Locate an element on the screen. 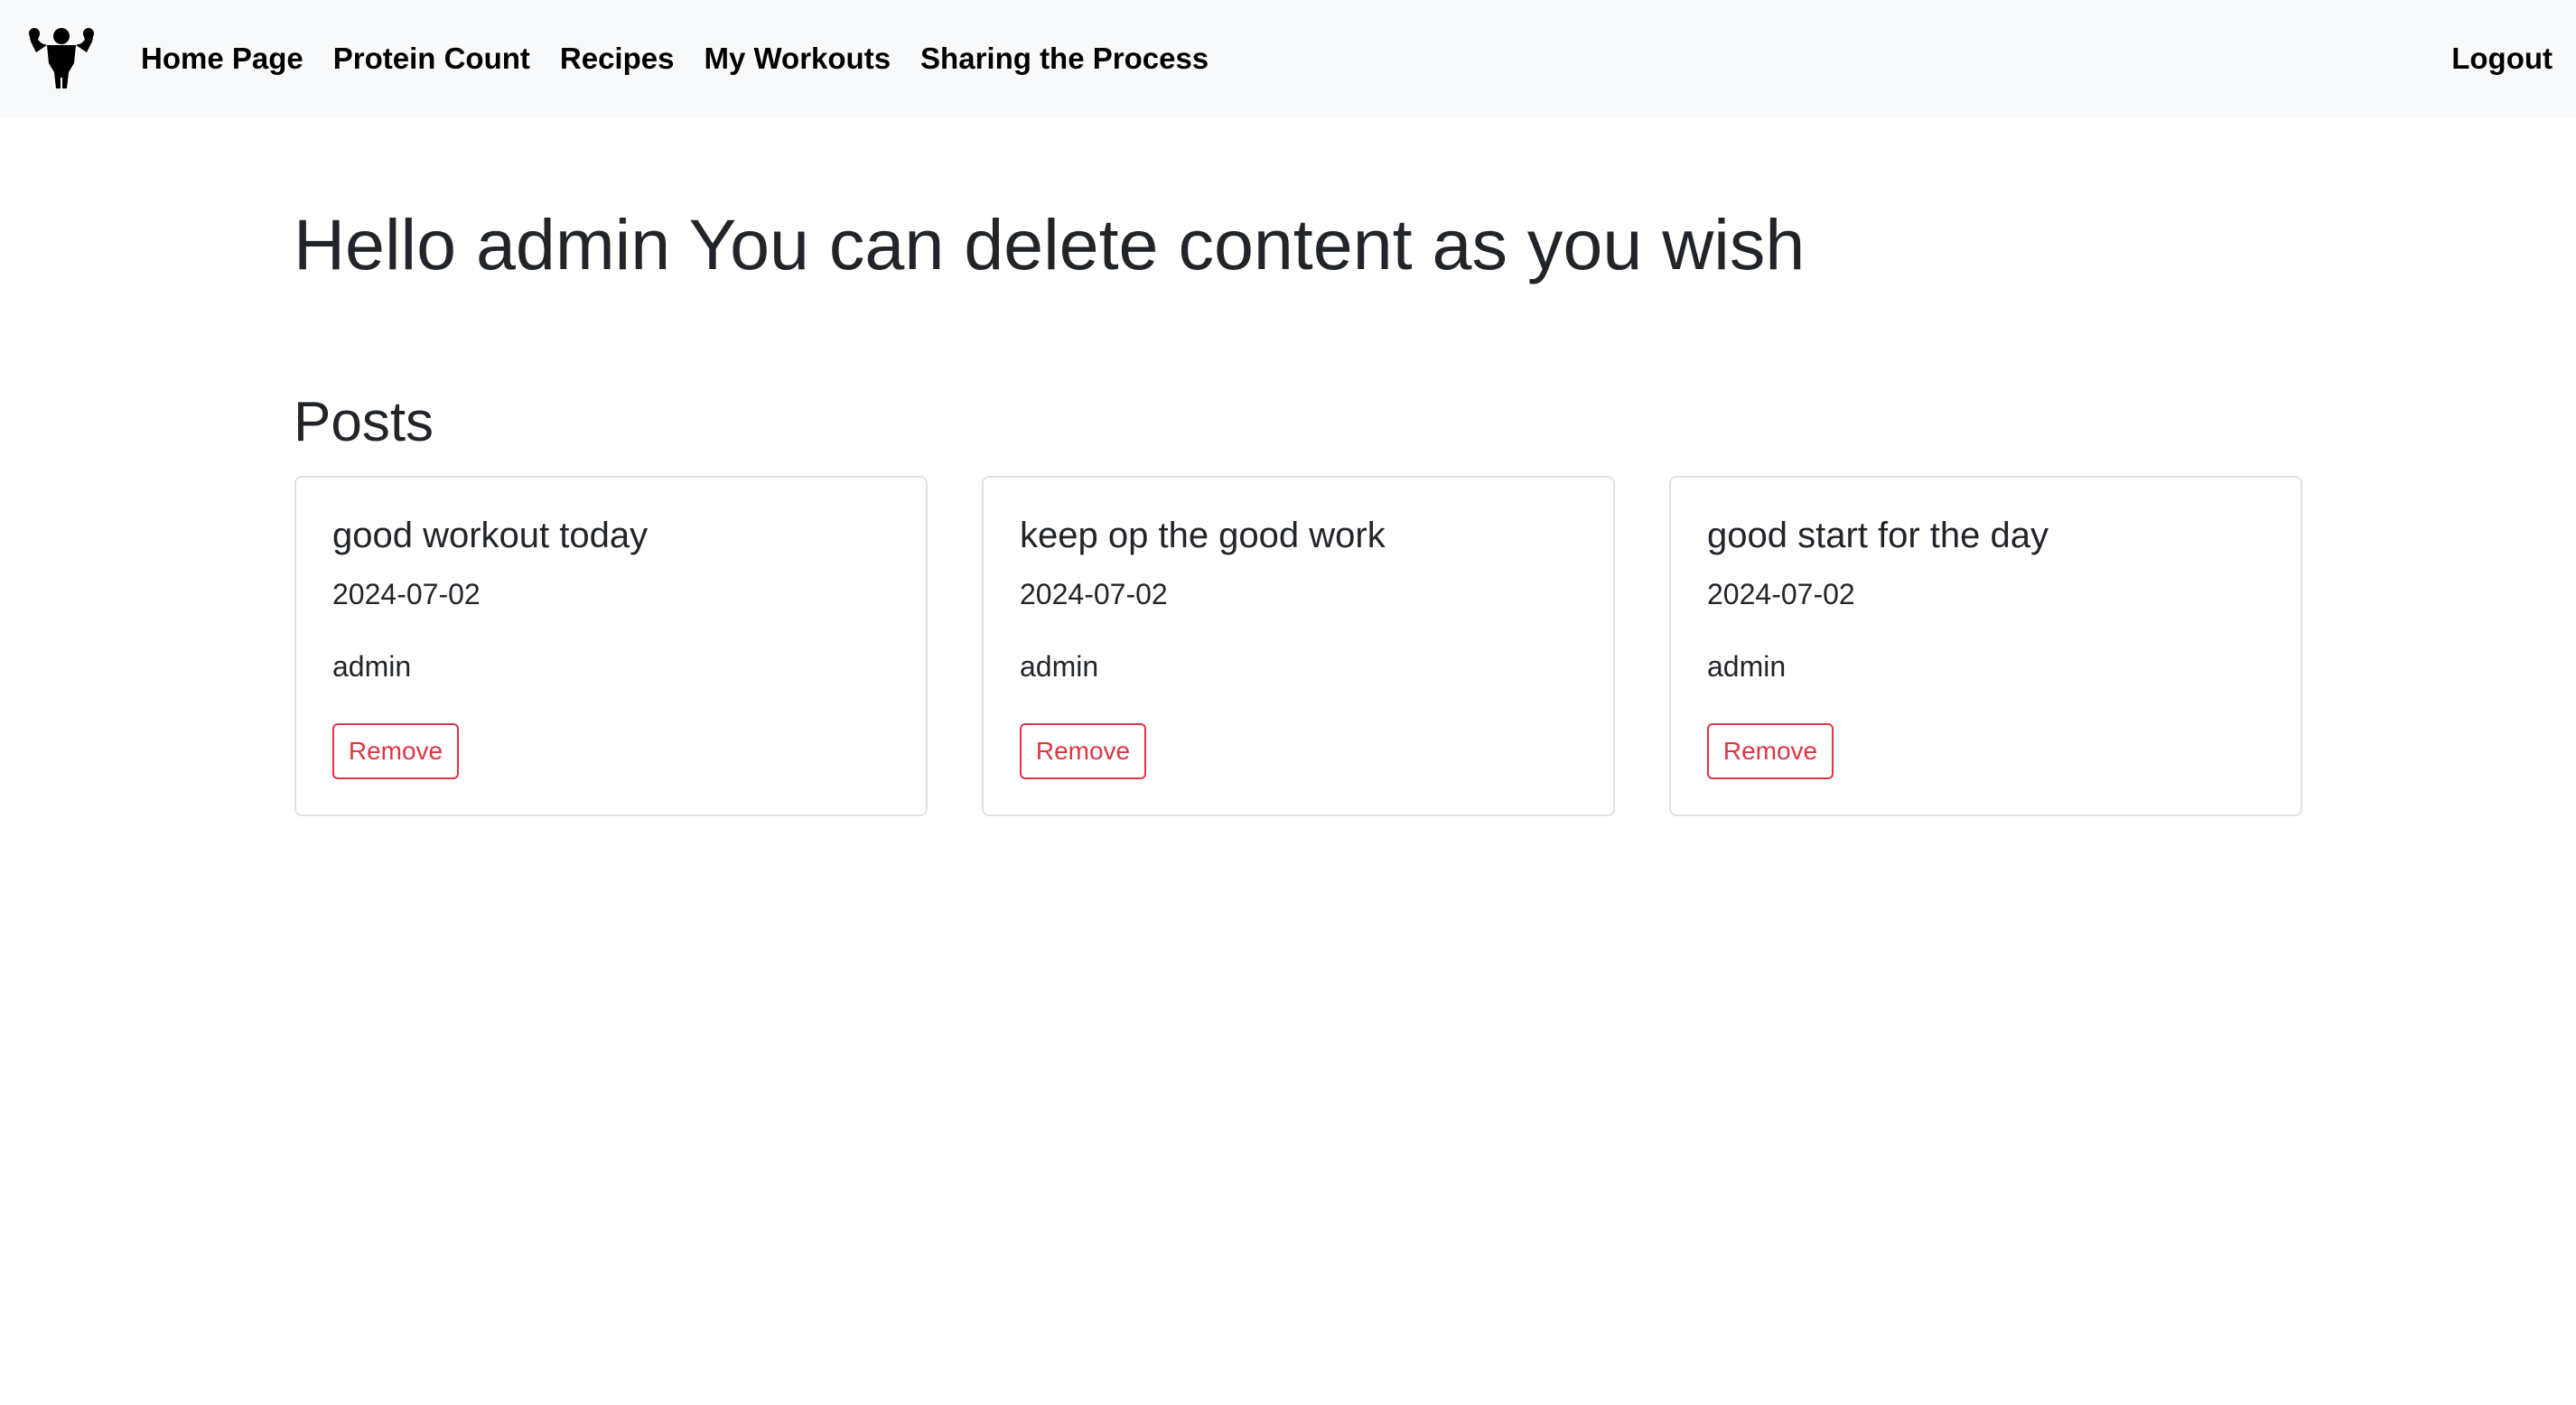  nav-item-recipes: Recipes is located at coordinates (617, 59).